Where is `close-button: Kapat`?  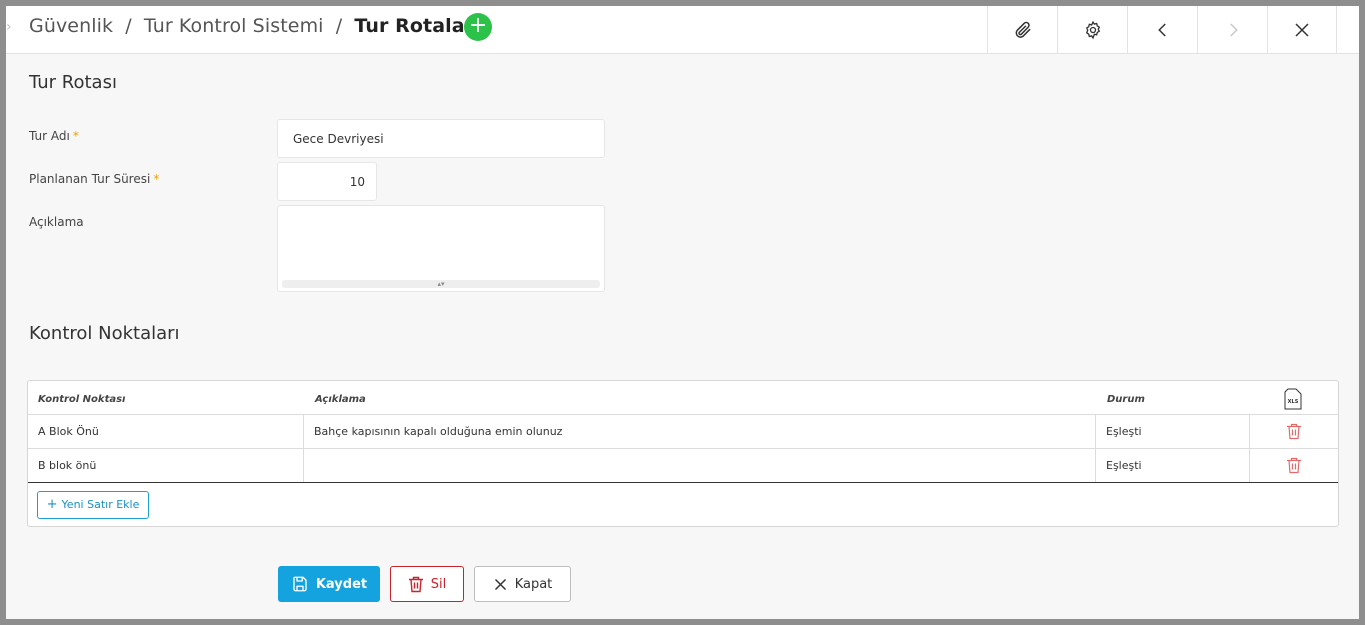
close-button: Kapat is located at coordinates (522, 584).